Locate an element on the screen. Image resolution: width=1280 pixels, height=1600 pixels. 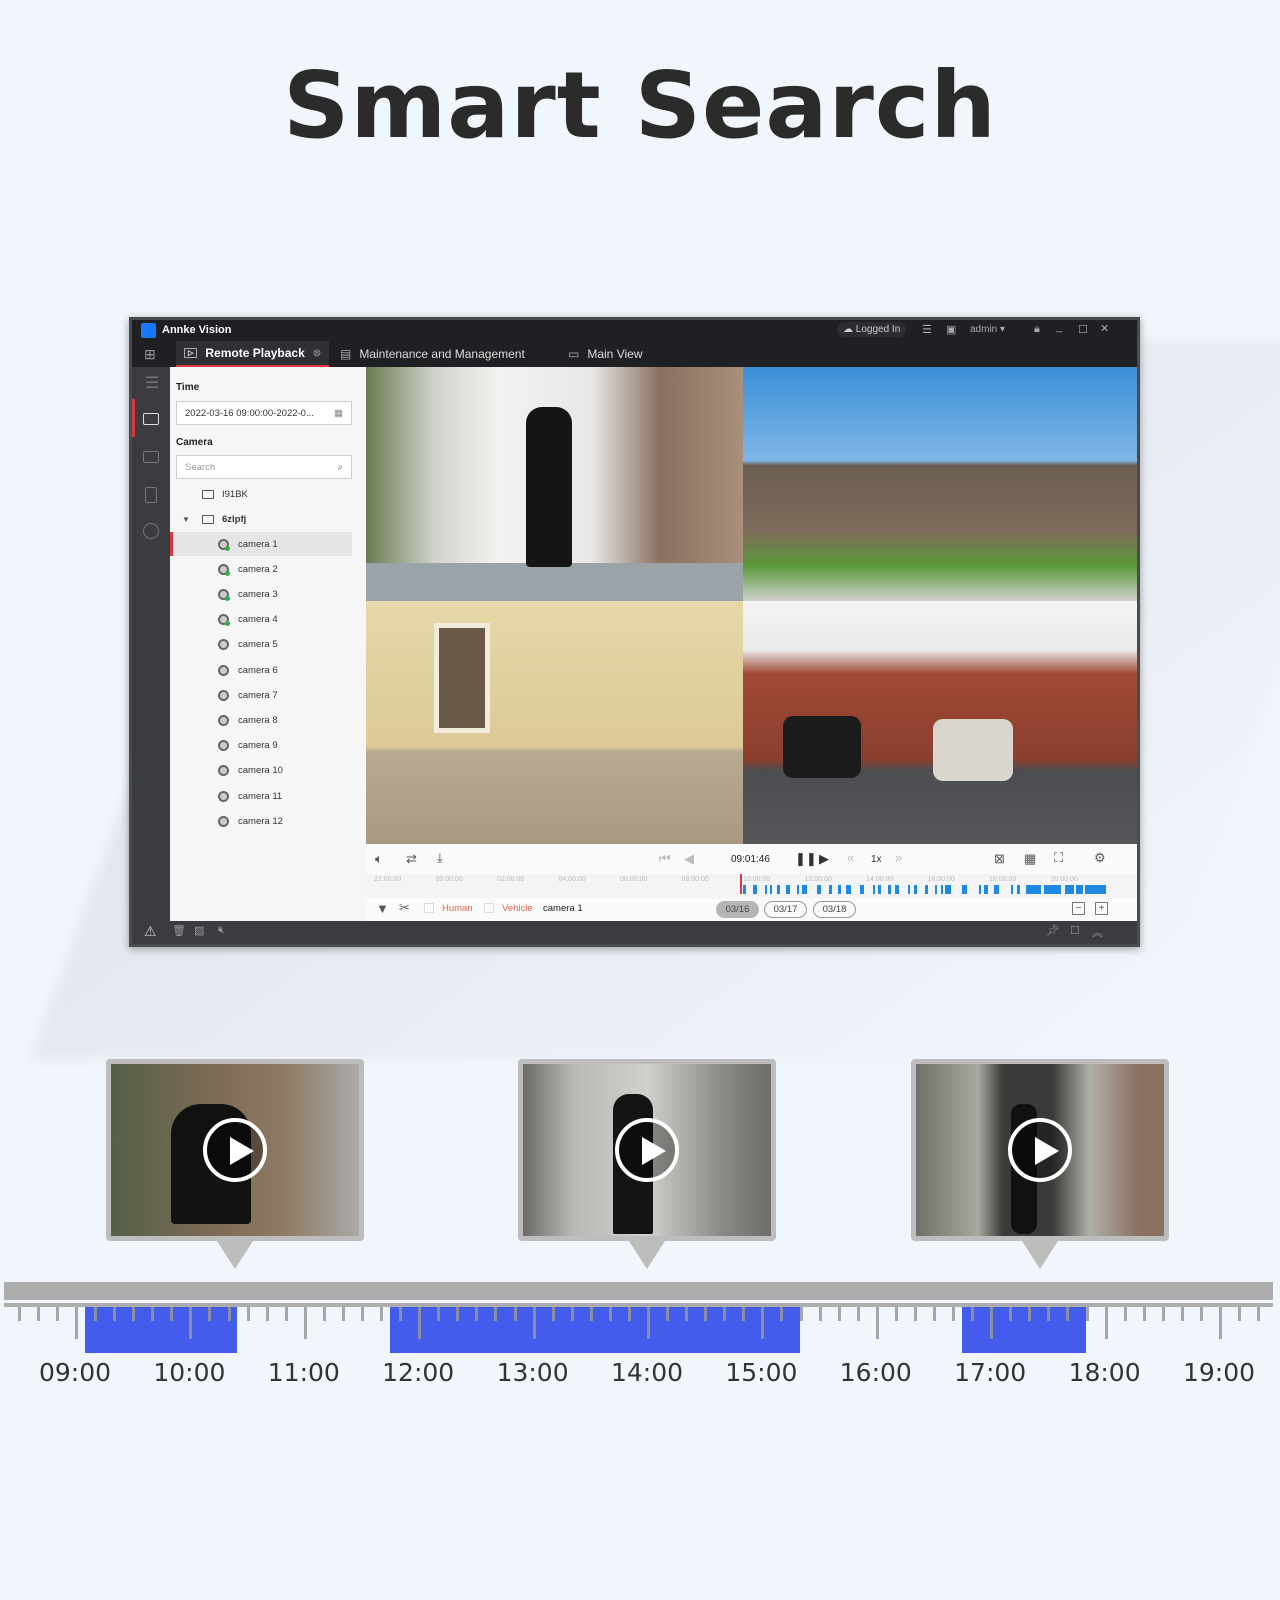
camera-item: camera 4 is located at coordinates (261, 620).